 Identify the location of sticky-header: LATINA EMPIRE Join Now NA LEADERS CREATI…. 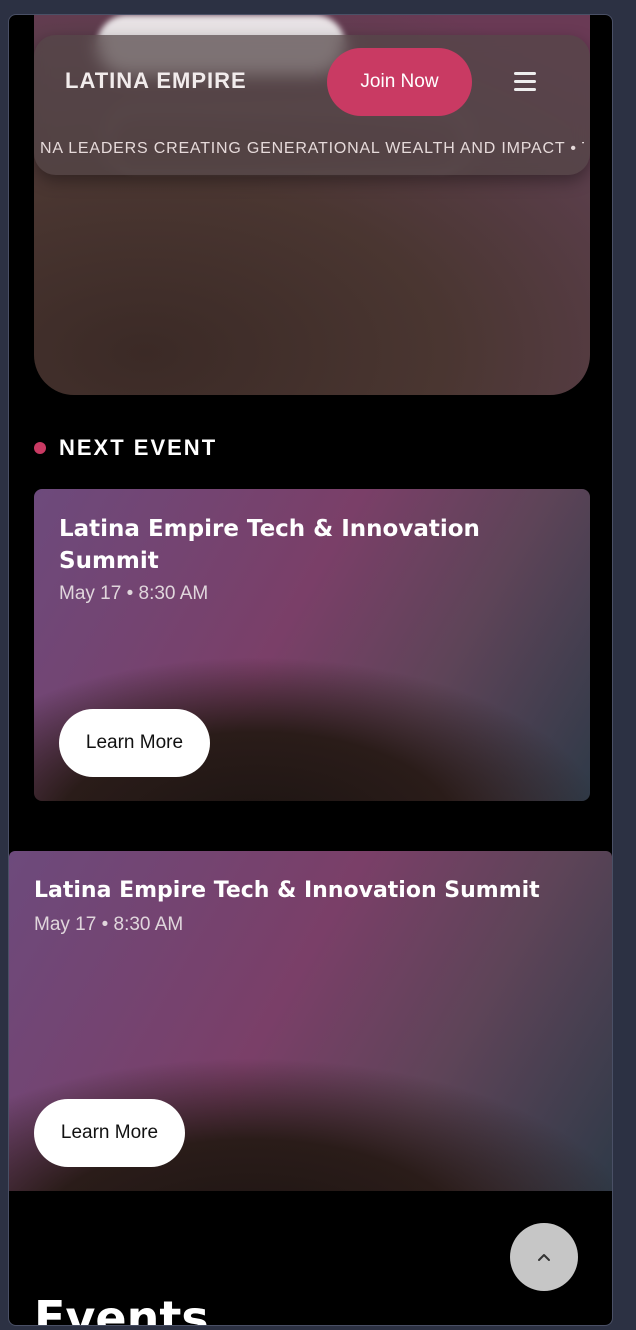
(312, 105).